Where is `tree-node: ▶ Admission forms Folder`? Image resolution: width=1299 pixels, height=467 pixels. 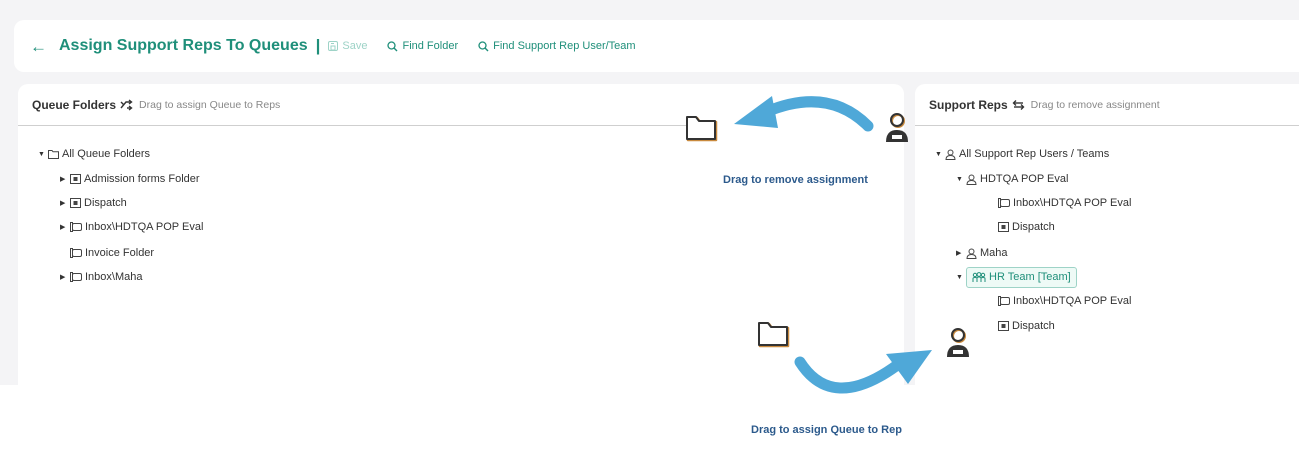
tree-node: ▶ Admission forms Folder is located at coordinates (130, 179).